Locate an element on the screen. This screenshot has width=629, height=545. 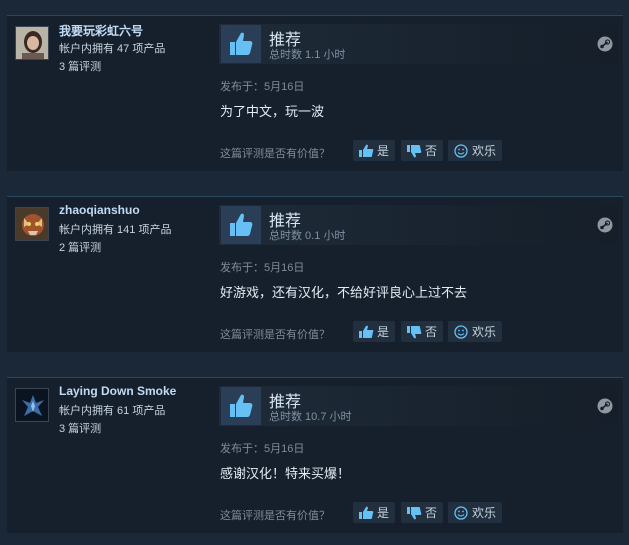
owned-products: 帐户内拥有 61 项产品 is located at coordinates (112, 410).